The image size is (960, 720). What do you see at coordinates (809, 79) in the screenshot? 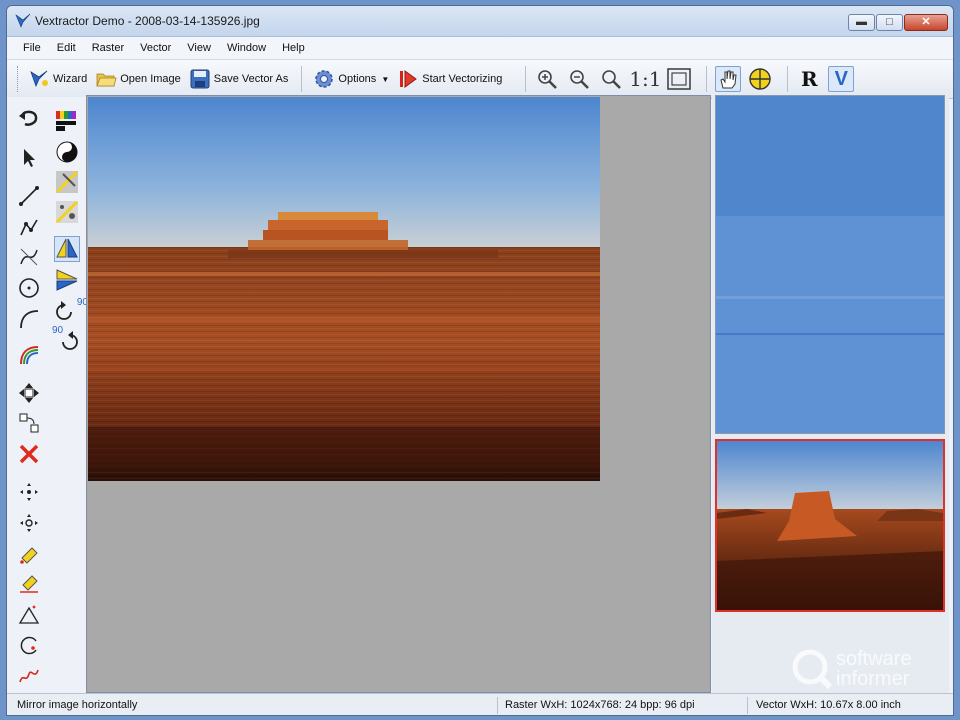
I see `raster-mode-button: R` at bounding box center [809, 79].